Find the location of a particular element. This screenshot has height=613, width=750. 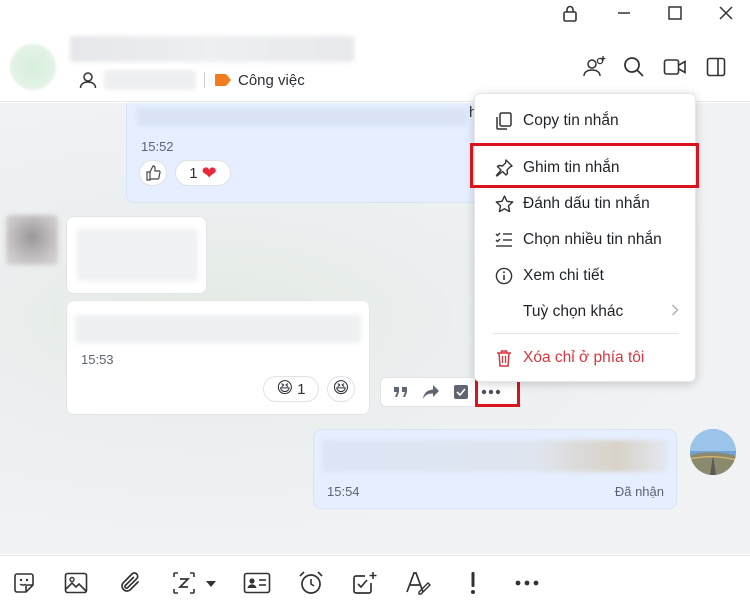

menu-item-details: Xem chi tiết is located at coordinates (586, 276).